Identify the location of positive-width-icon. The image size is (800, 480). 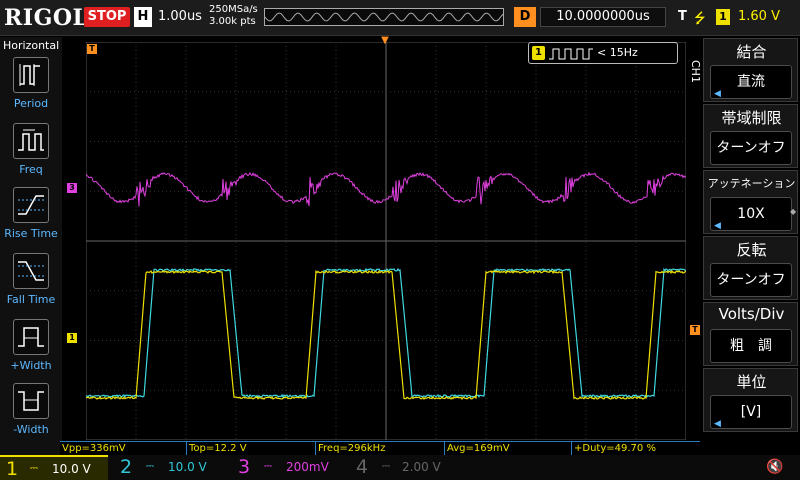
(31, 337).